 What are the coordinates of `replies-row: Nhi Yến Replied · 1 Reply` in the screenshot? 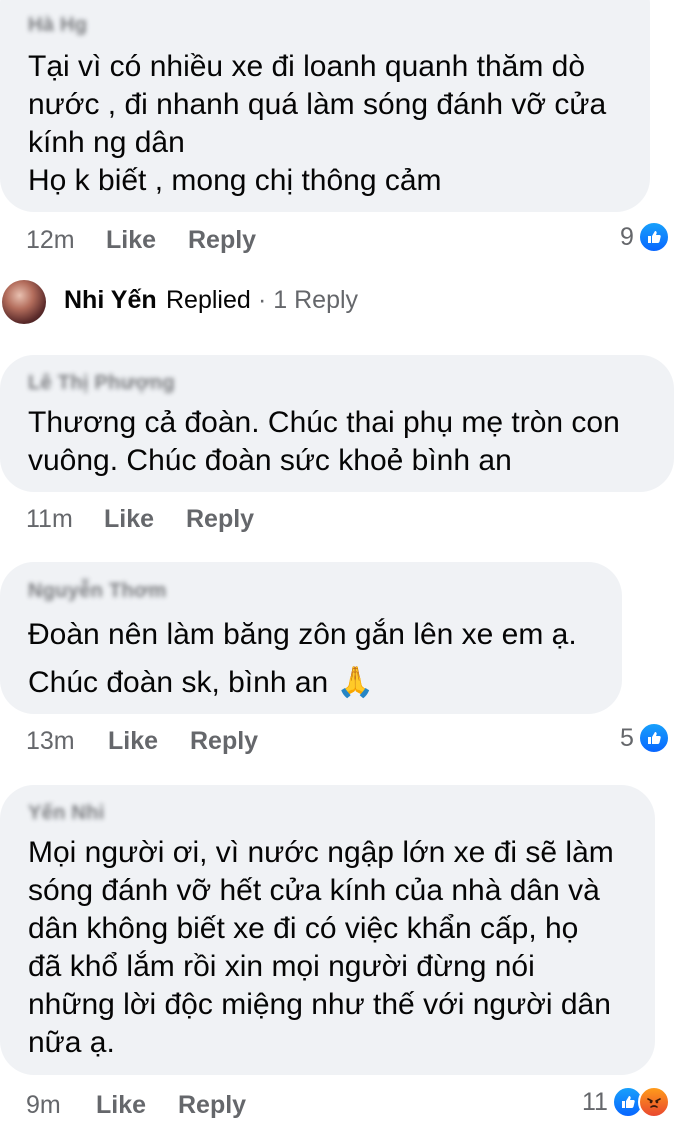 It's located at (350, 300).